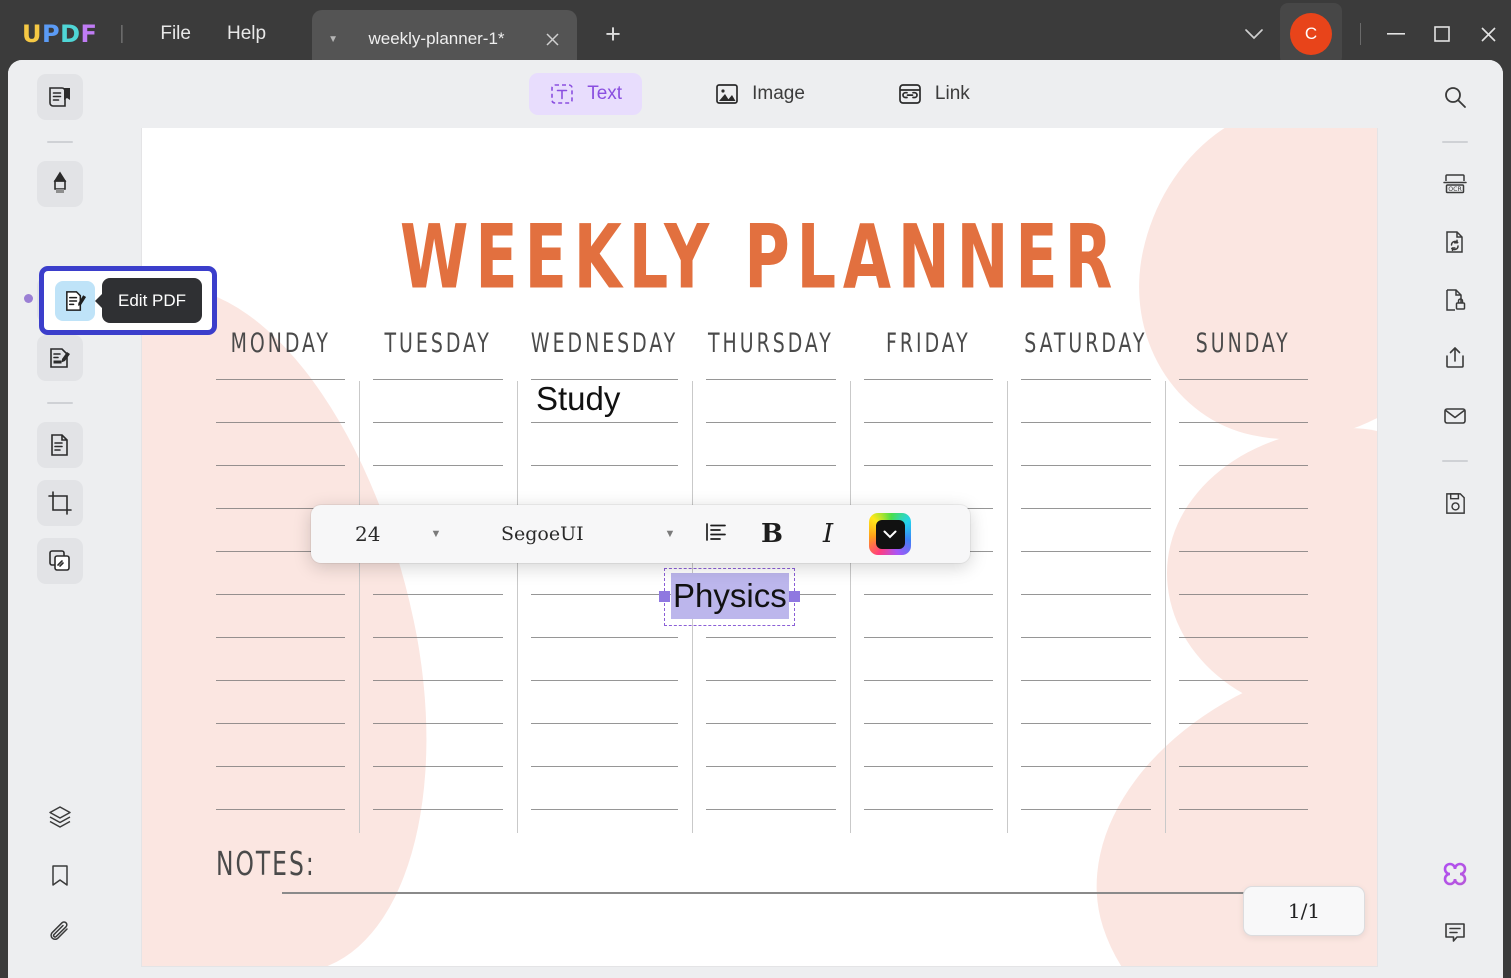 Image resolution: width=1511 pixels, height=978 pixels. I want to click on sidebar-item-crop-page, so click(60, 503).